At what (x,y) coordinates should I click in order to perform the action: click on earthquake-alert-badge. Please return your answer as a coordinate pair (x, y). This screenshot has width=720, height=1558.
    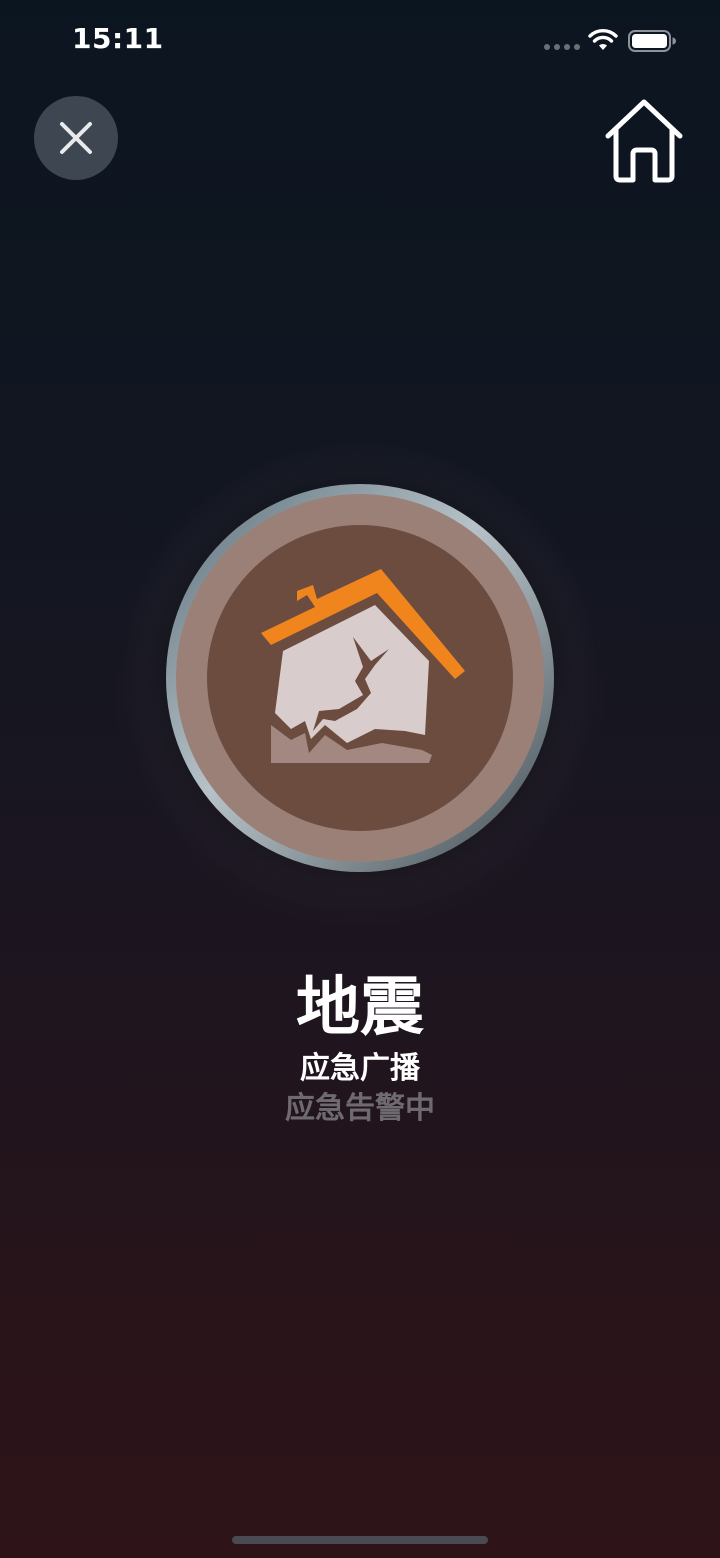
    Looking at the image, I should click on (360, 678).